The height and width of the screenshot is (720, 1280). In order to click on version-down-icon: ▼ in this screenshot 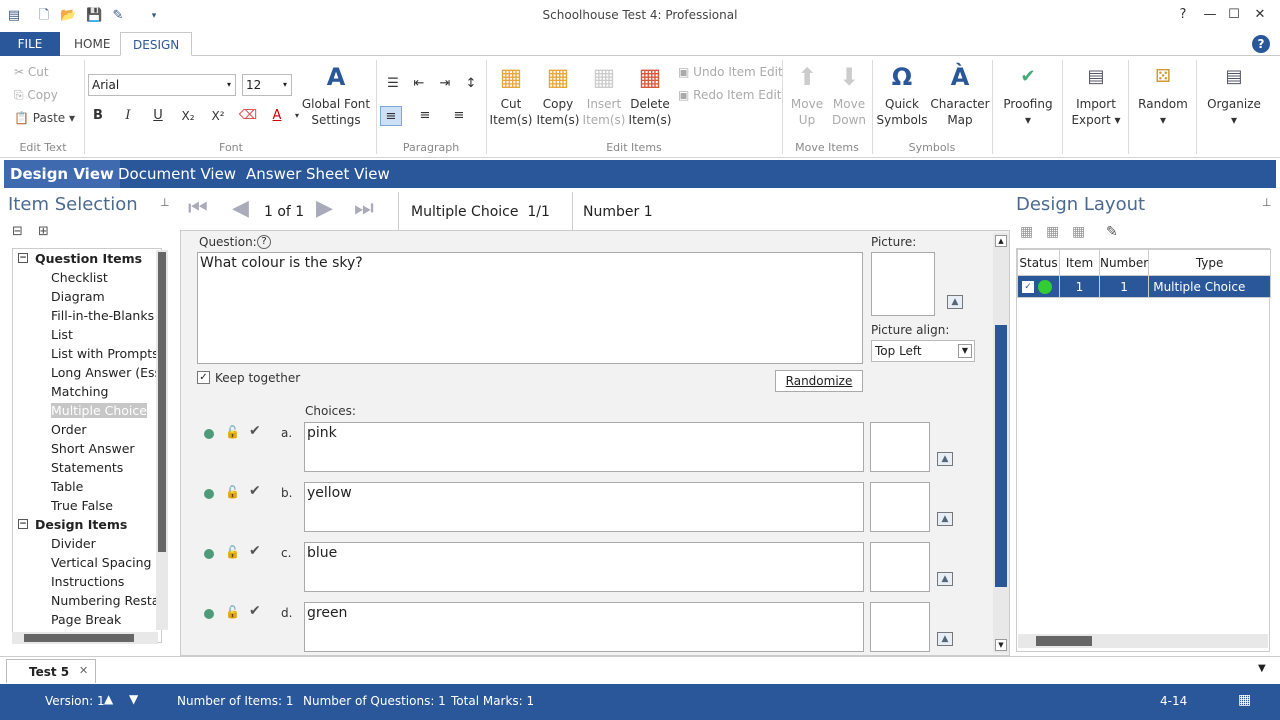, I will do `click(133, 699)`.